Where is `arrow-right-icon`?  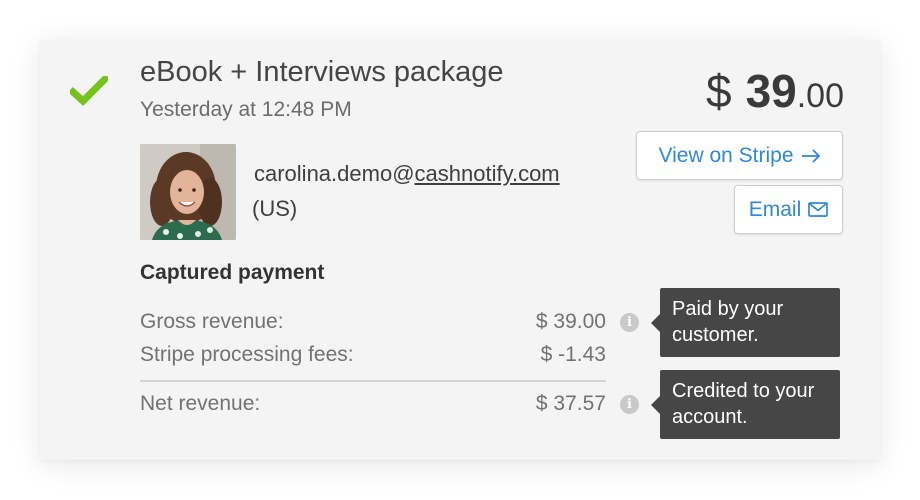
arrow-right-icon is located at coordinates (811, 155).